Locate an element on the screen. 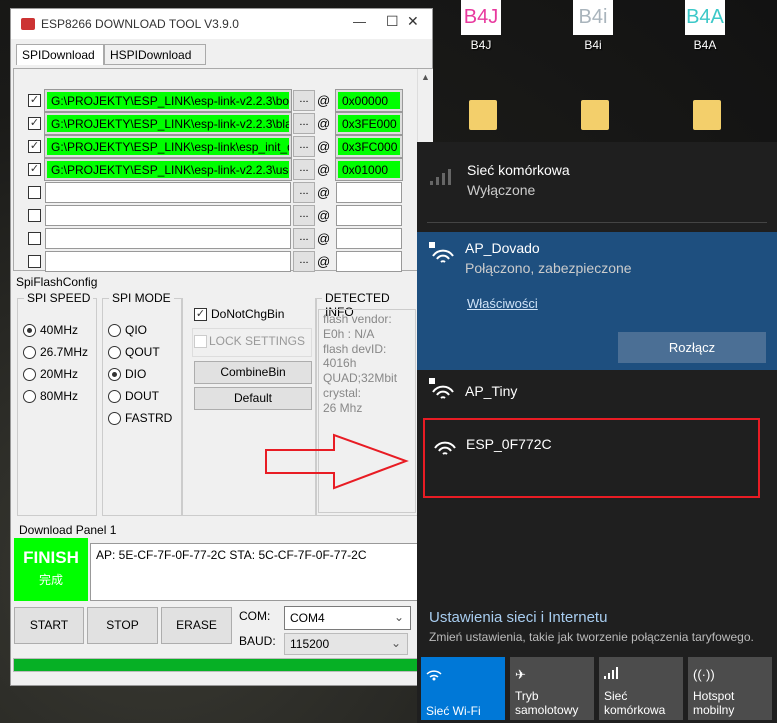 This screenshot has width=777, height=723. radio-label: 26.7MHz is located at coordinates (64, 352).